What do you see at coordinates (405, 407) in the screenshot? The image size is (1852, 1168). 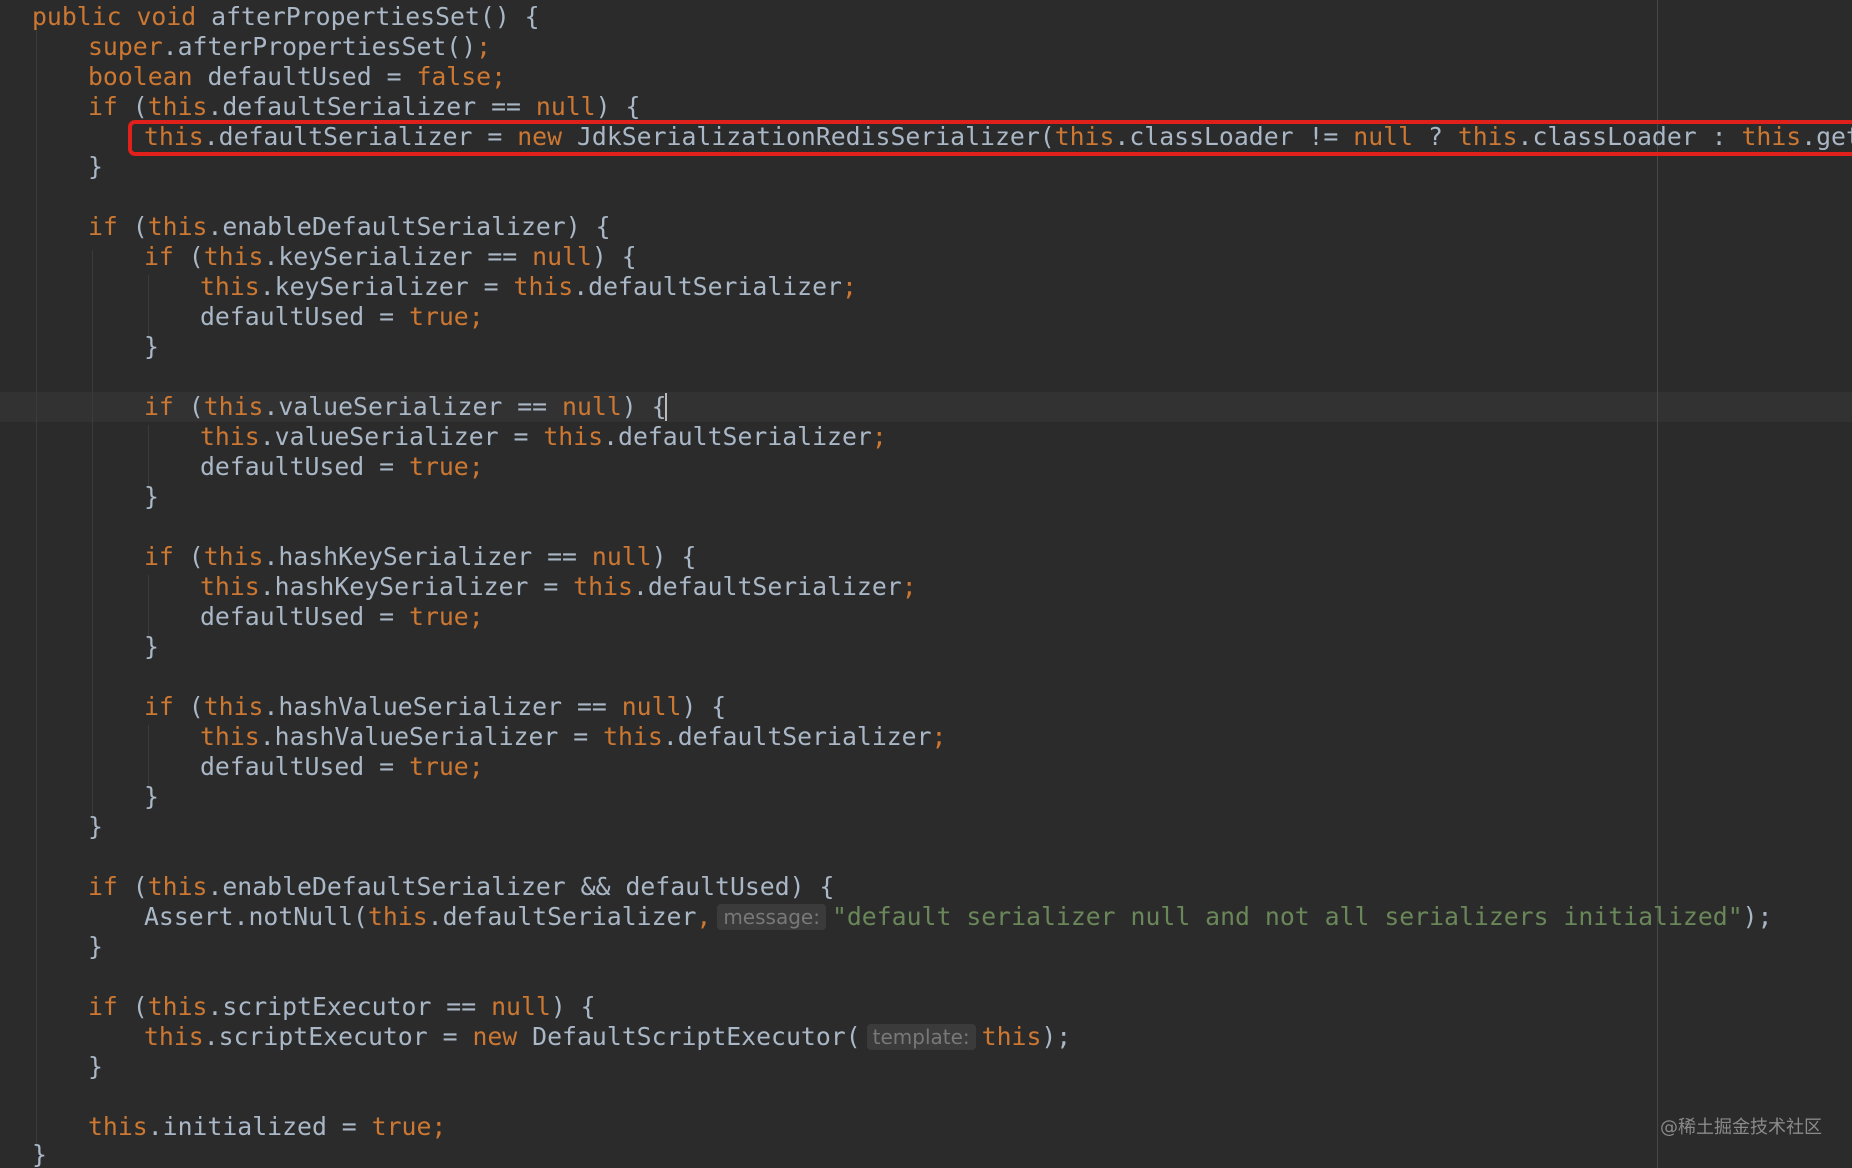 I see `code-line-current: if (this.valueSerializer == null) {` at bounding box center [405, 407].